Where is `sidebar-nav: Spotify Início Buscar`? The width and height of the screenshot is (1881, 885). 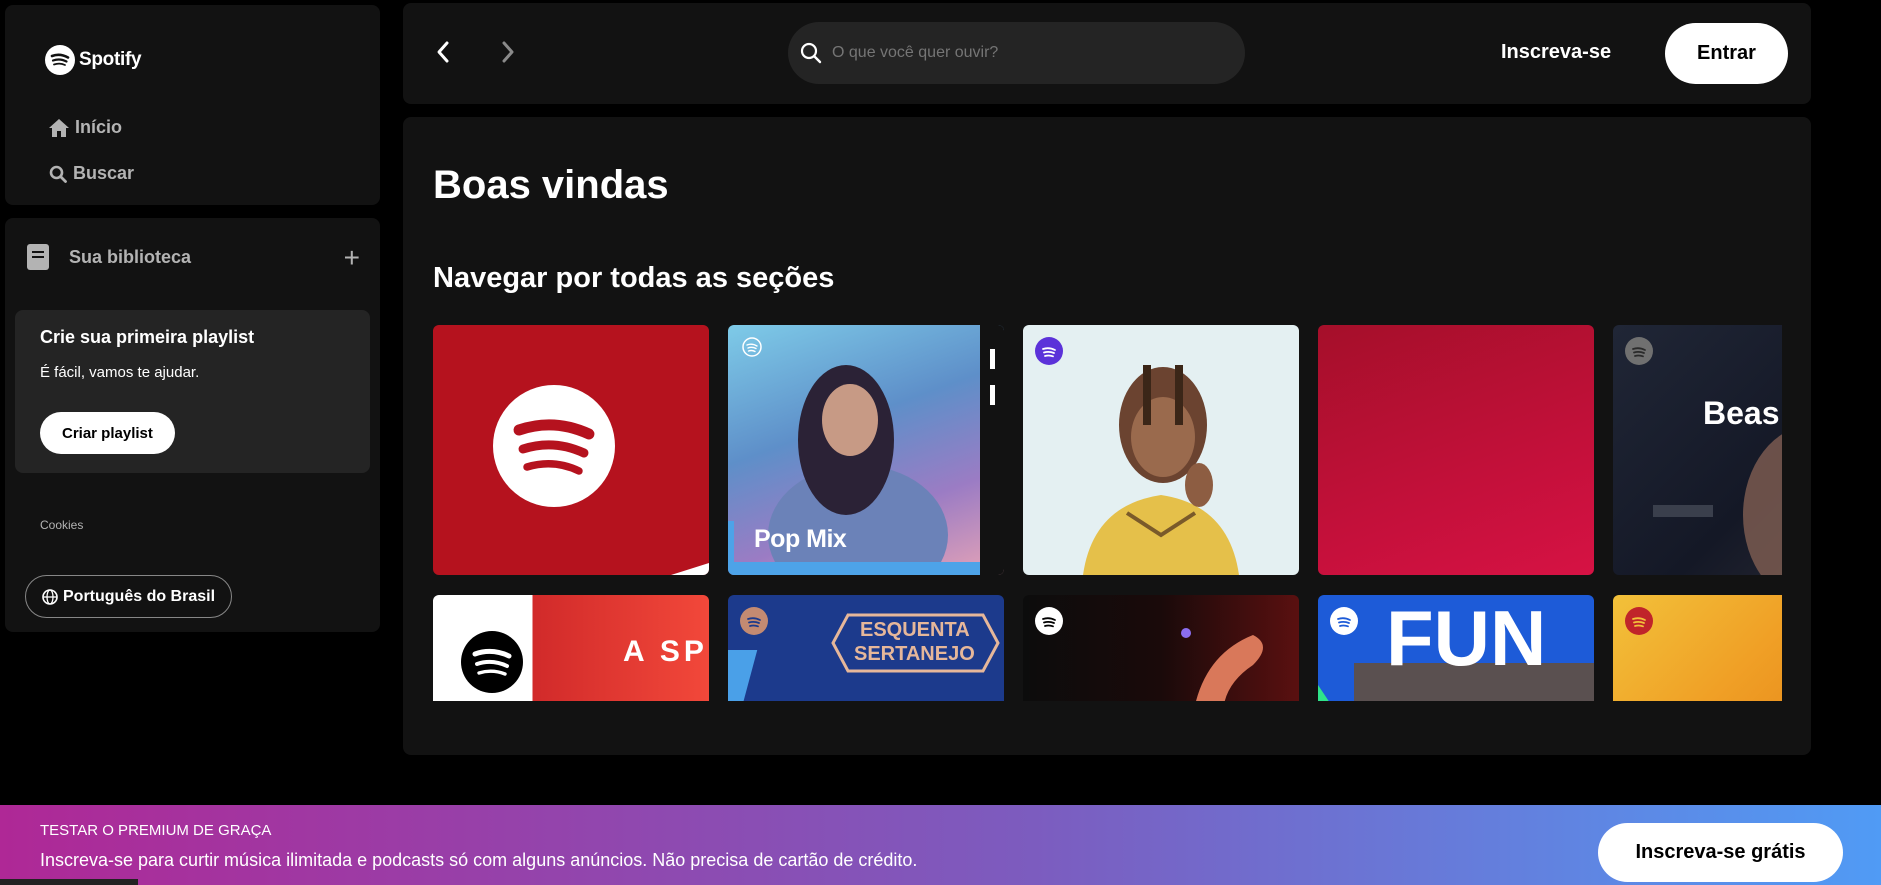 sidebar-nav: Spotify Início Buscar is located at coordinates (192, 105).